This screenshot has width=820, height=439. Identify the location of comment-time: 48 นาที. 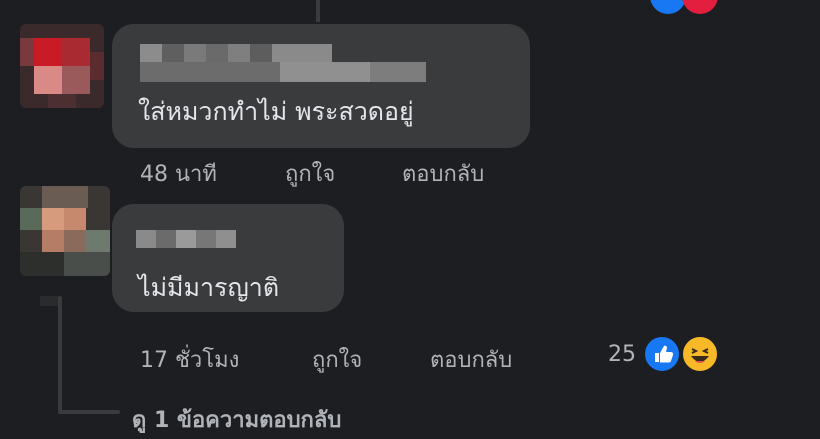
(178, 173).